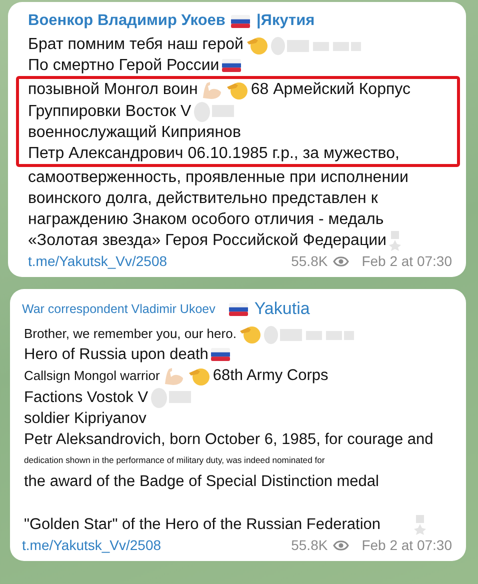 The image size is (478, 584). What do you see at coordinates (218, 178) in the screenshot?
I see `message-text: самоотверженность, проявленные при исполнении` at bounding box center [218, 178].